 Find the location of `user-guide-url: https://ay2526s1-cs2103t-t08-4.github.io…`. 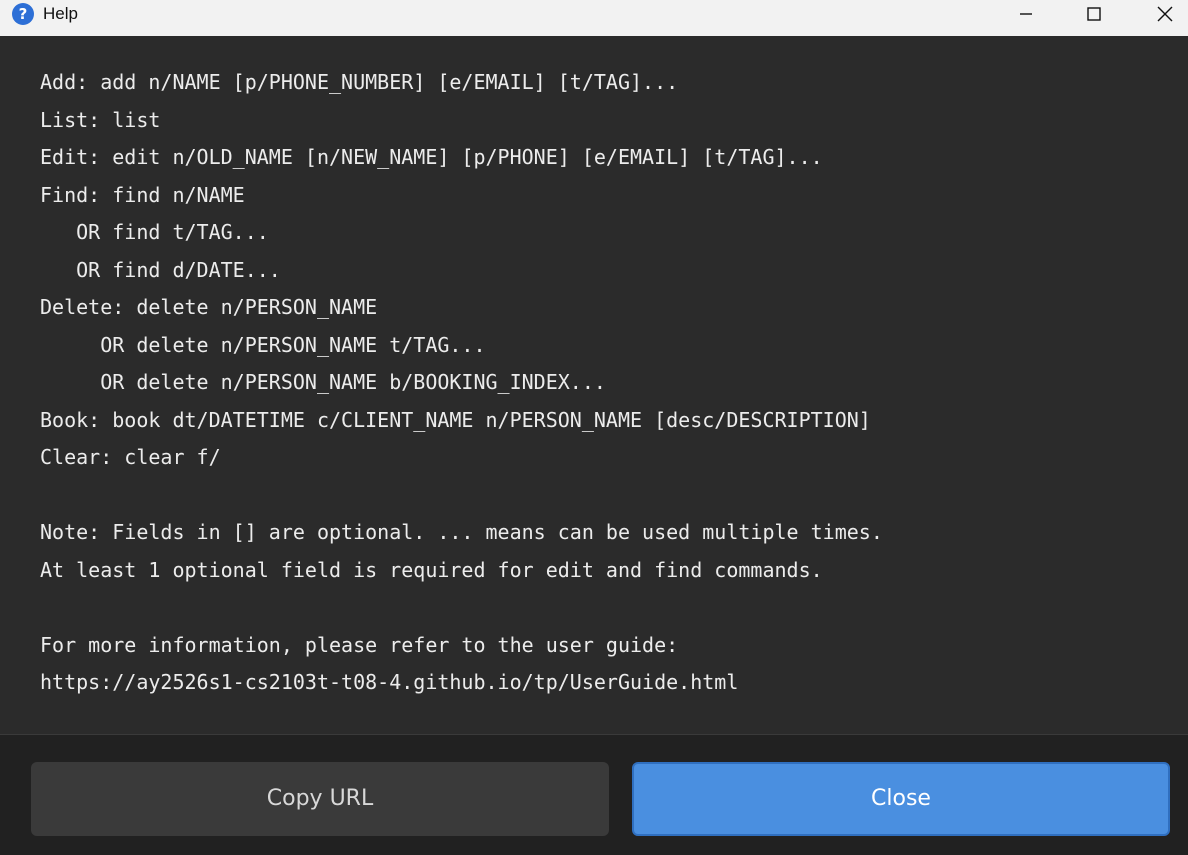

user-guide-url: https://ay2526s1-cs2103t-t08-4.github.io… is located at coordinates (389, 682).